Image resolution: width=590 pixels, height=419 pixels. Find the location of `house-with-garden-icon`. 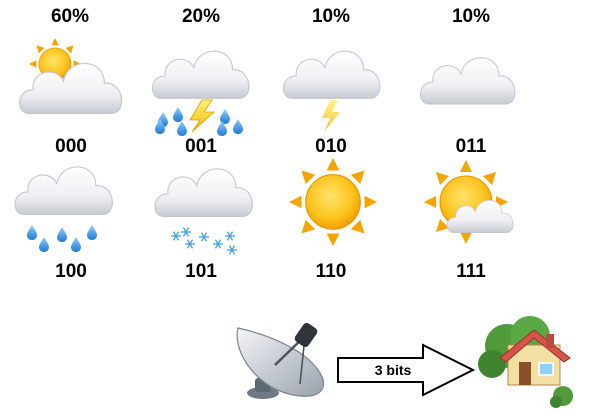

house-with-garden-icon is located at coordinates (525, 362).